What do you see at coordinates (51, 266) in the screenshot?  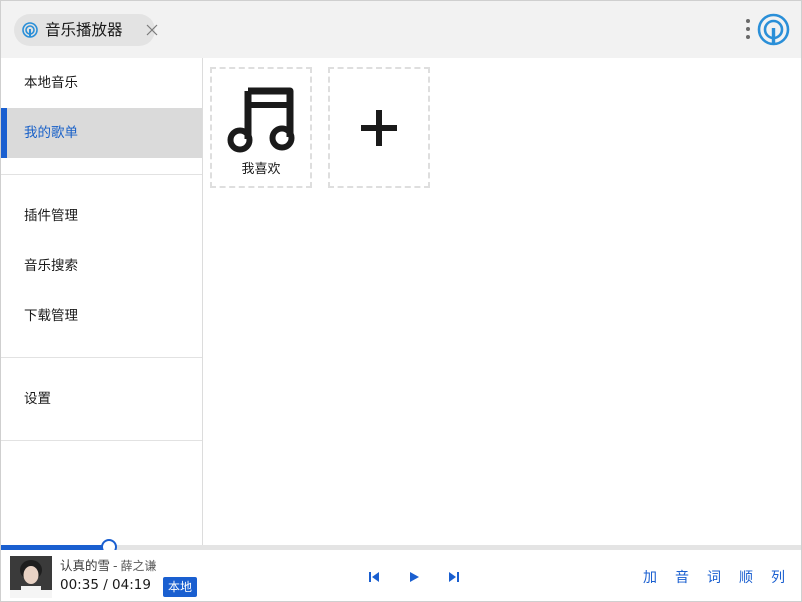 I see `sidebar-item-label: 音乐搜索` at bounding box center [51, 266].